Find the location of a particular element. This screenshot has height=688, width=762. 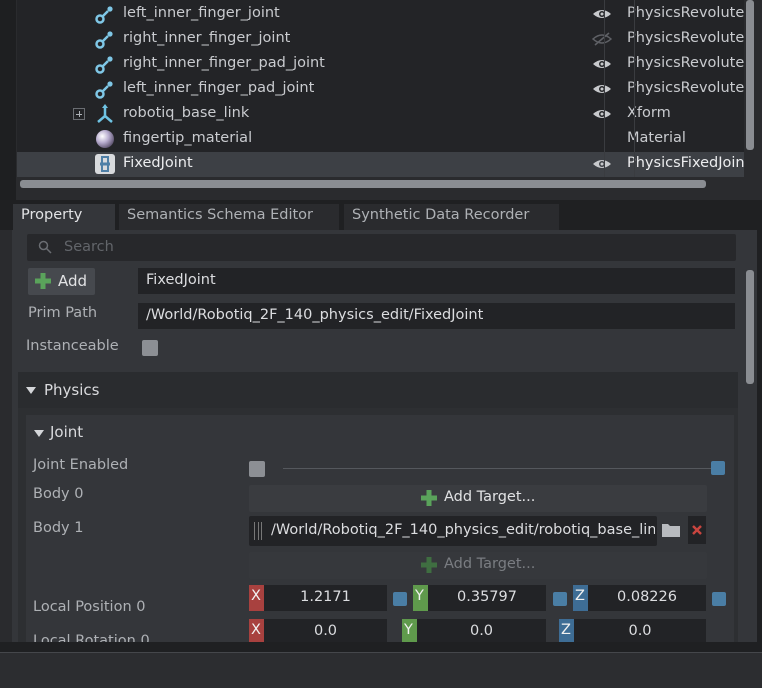

search-box: Search is located at coordinates (381, 247).